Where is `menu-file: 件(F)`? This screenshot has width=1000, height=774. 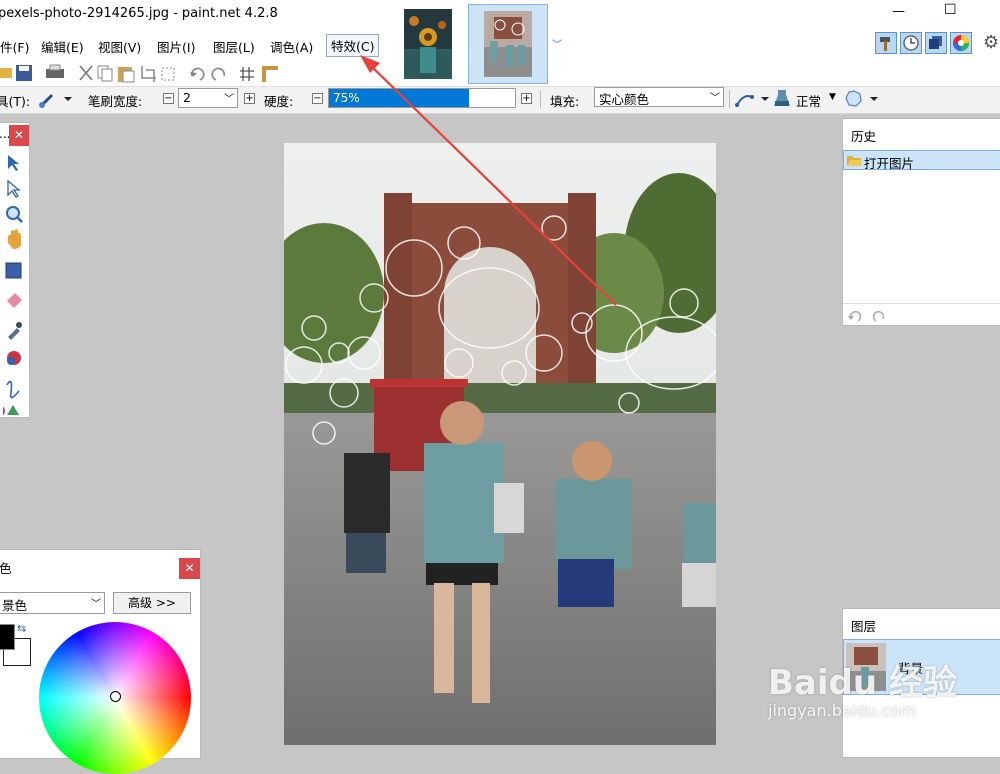
menu-file: 件(F) is located at coordinates (14, 46).